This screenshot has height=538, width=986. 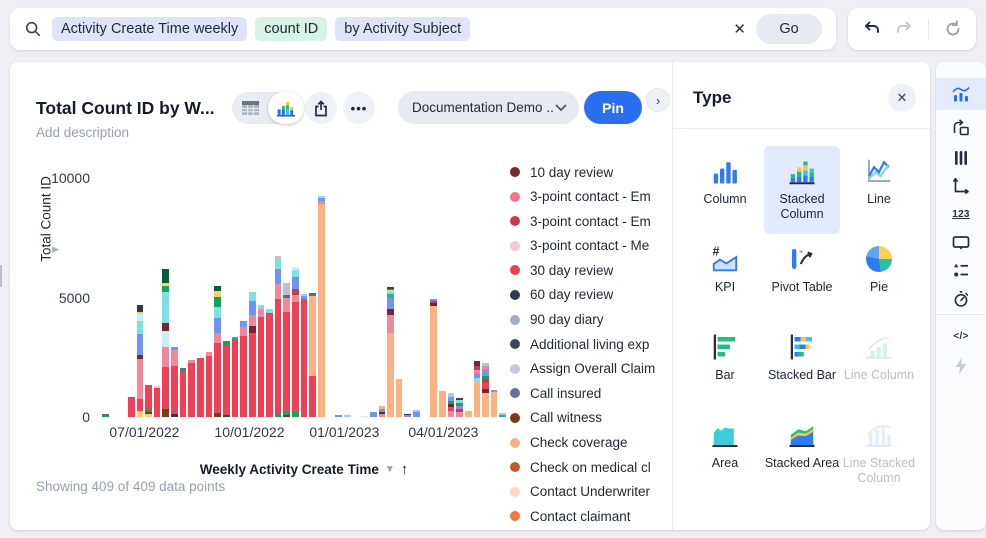 What do you see at coordinates (789, 29) in the screenshot?
I see `go-button: Go` at bounding box center [789, 29].